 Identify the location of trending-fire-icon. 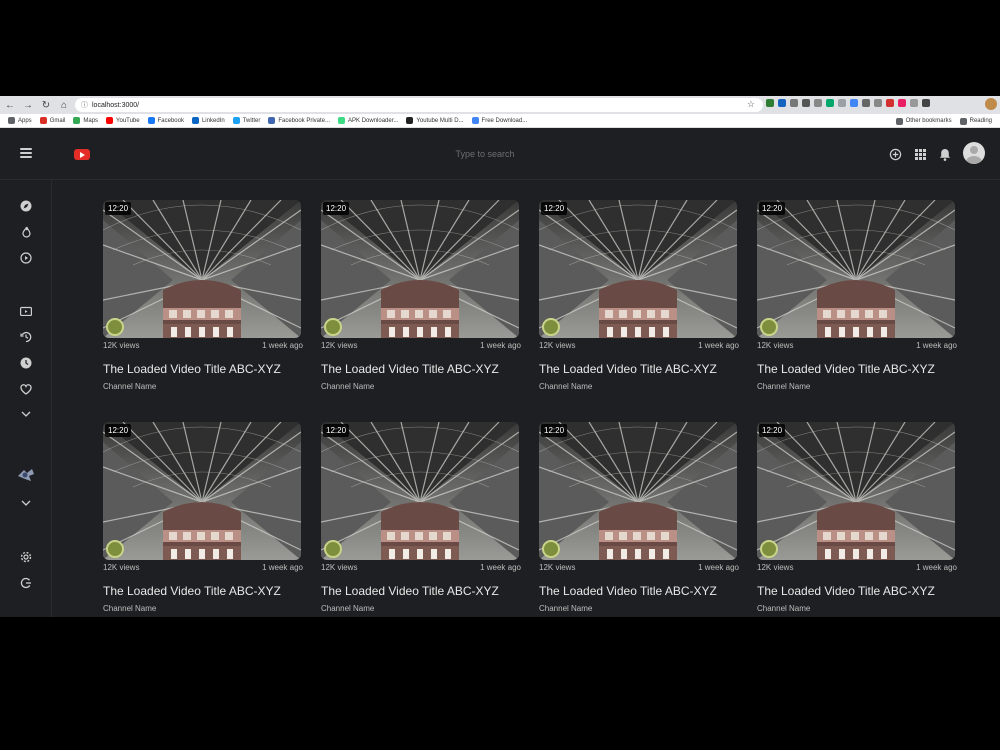
(26, 232).